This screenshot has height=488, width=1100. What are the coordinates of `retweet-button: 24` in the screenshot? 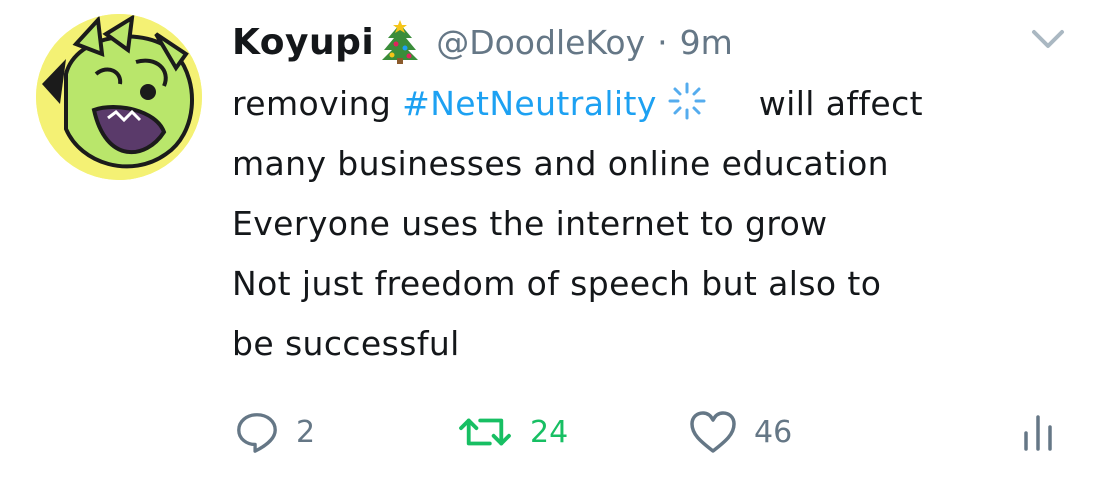 It's located at (512, 432).